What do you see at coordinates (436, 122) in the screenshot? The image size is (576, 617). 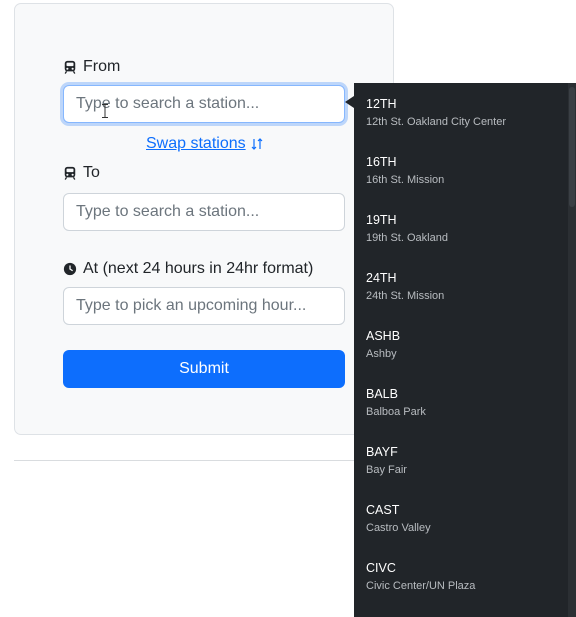 I see `station-name: 12th St. Oakland City Center` at bounding box center [436, 122].